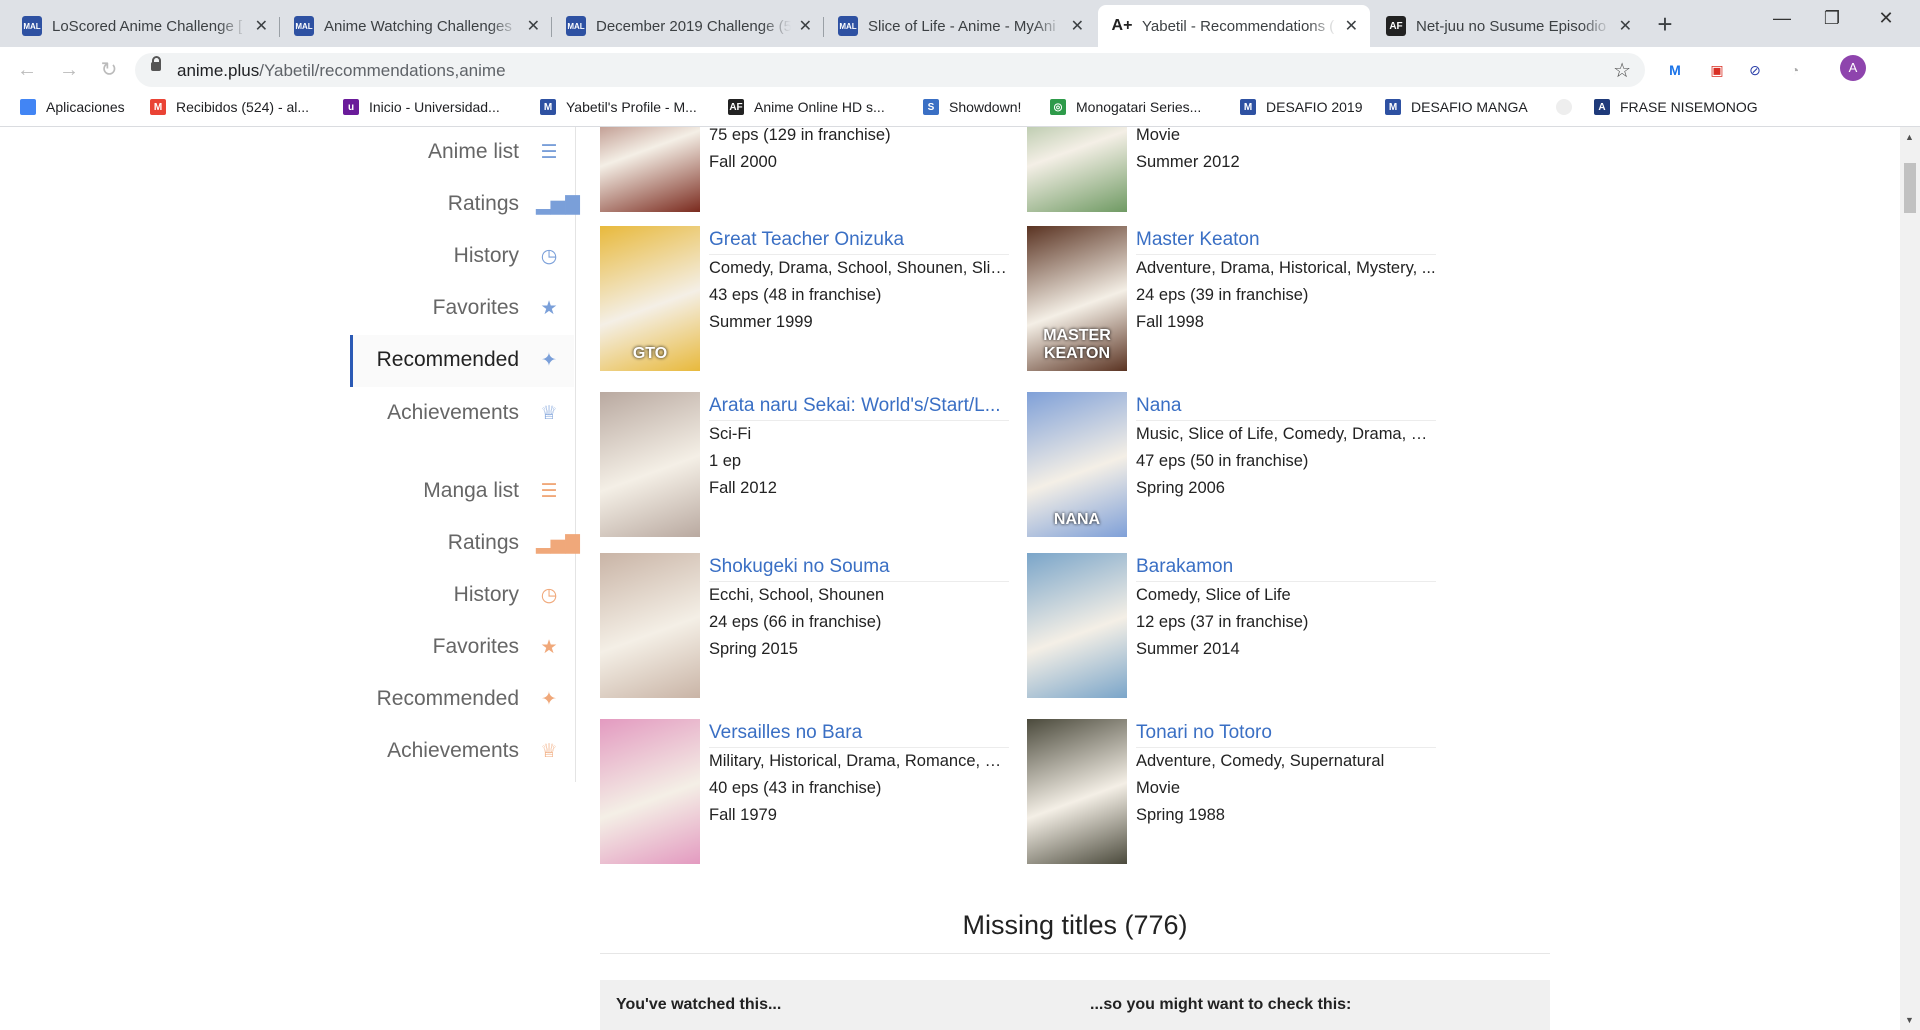 This screenshot has height=1030, width=1920. Describe the element at coordinates (1853, 68) in the screenshot. I see `profile-avatar: A` at that location.